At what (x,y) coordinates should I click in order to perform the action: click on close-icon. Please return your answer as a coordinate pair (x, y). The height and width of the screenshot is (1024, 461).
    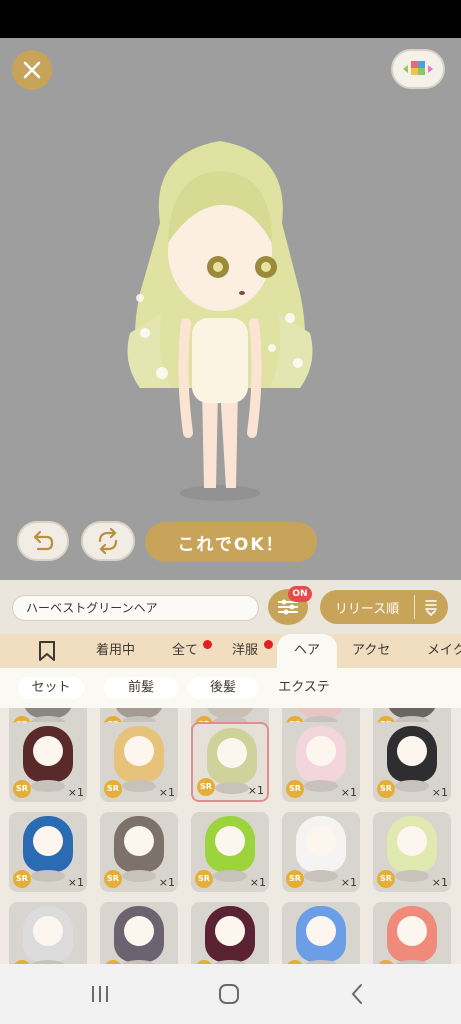
    Looking at the image, I should click on (32, 70).